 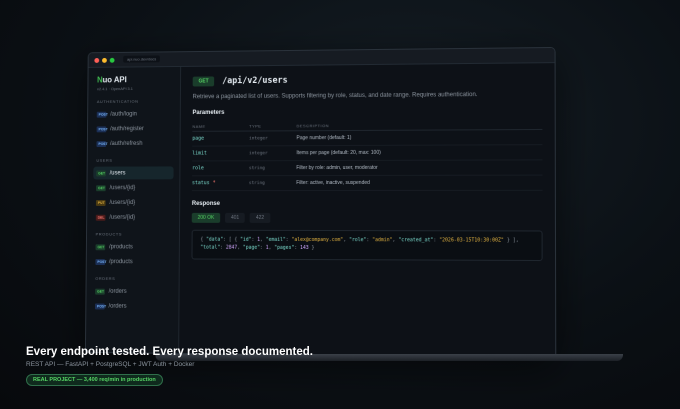 What do you see at coordinates (105, 278) in the screenshot?
I see `section-orders: ORDERS` at bounding box center [105, 278].